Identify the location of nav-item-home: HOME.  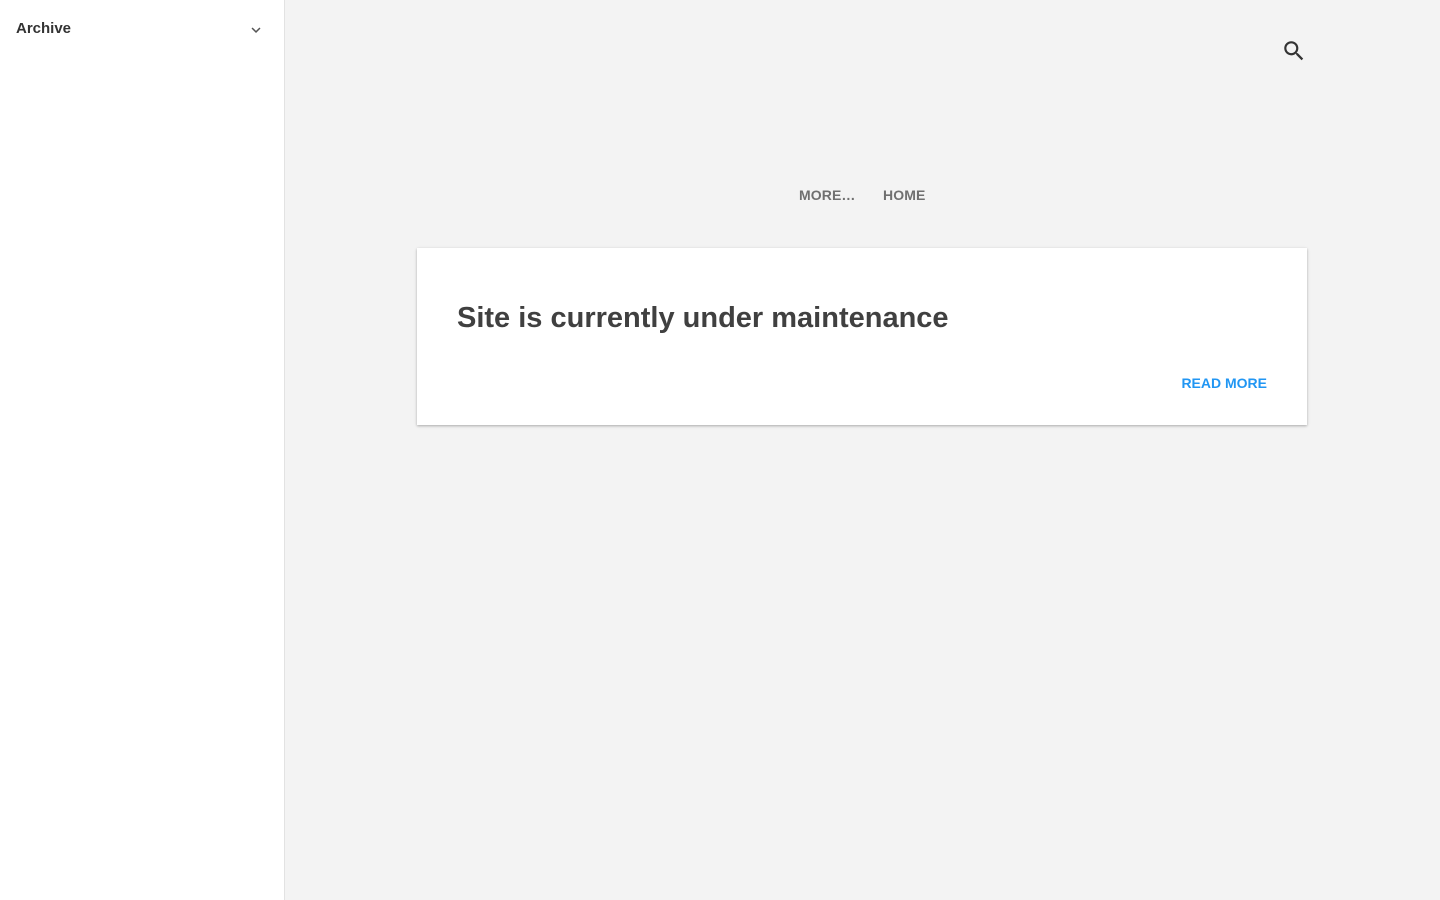
(904, 195).